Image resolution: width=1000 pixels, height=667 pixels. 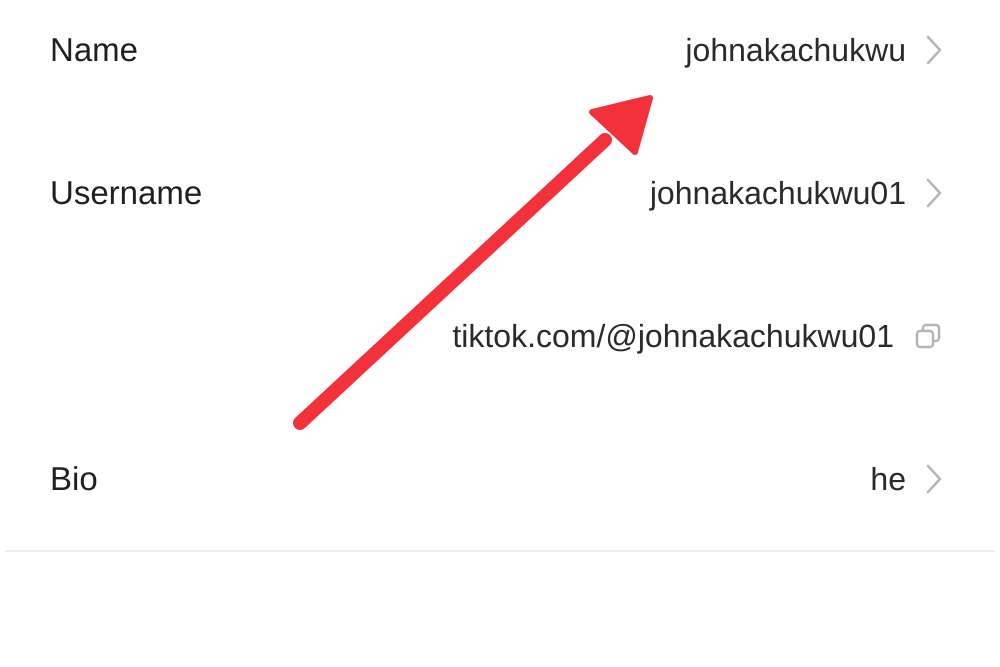 What do you see at coordinates (928, 336) in the screenshot?
I see `copy-icon` at bounding box center [928, 336].